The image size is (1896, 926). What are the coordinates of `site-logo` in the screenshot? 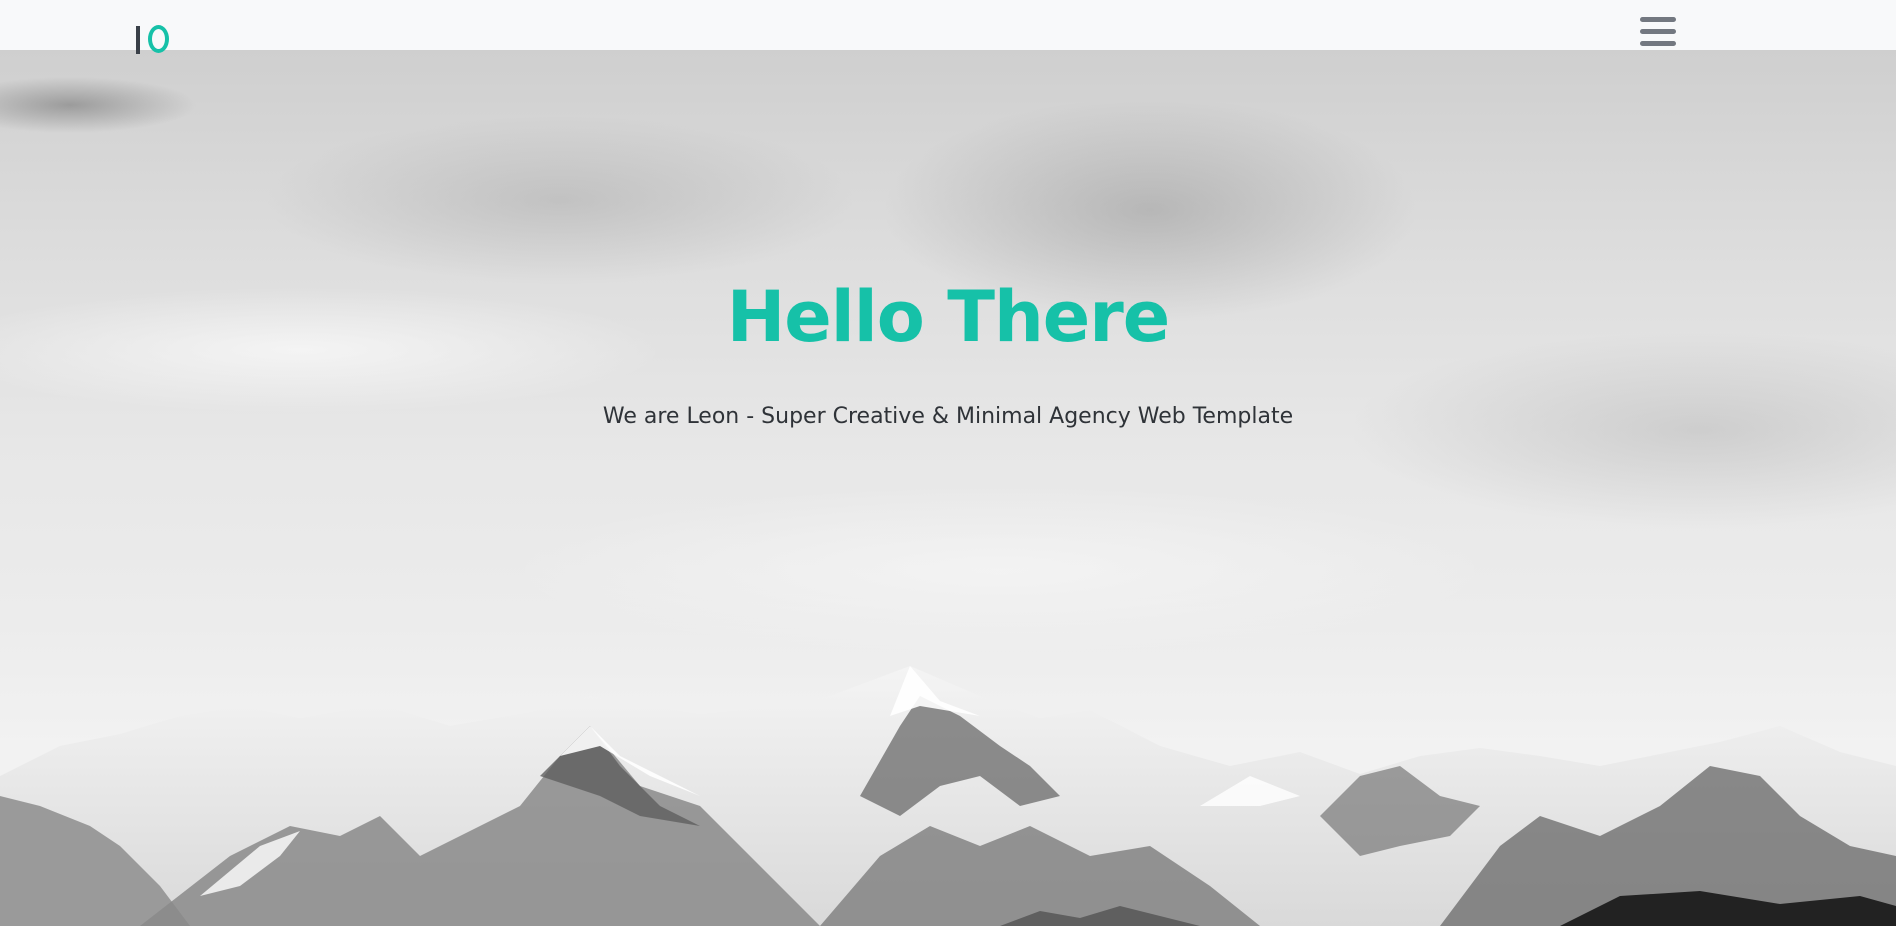 It's located at (152, 38).